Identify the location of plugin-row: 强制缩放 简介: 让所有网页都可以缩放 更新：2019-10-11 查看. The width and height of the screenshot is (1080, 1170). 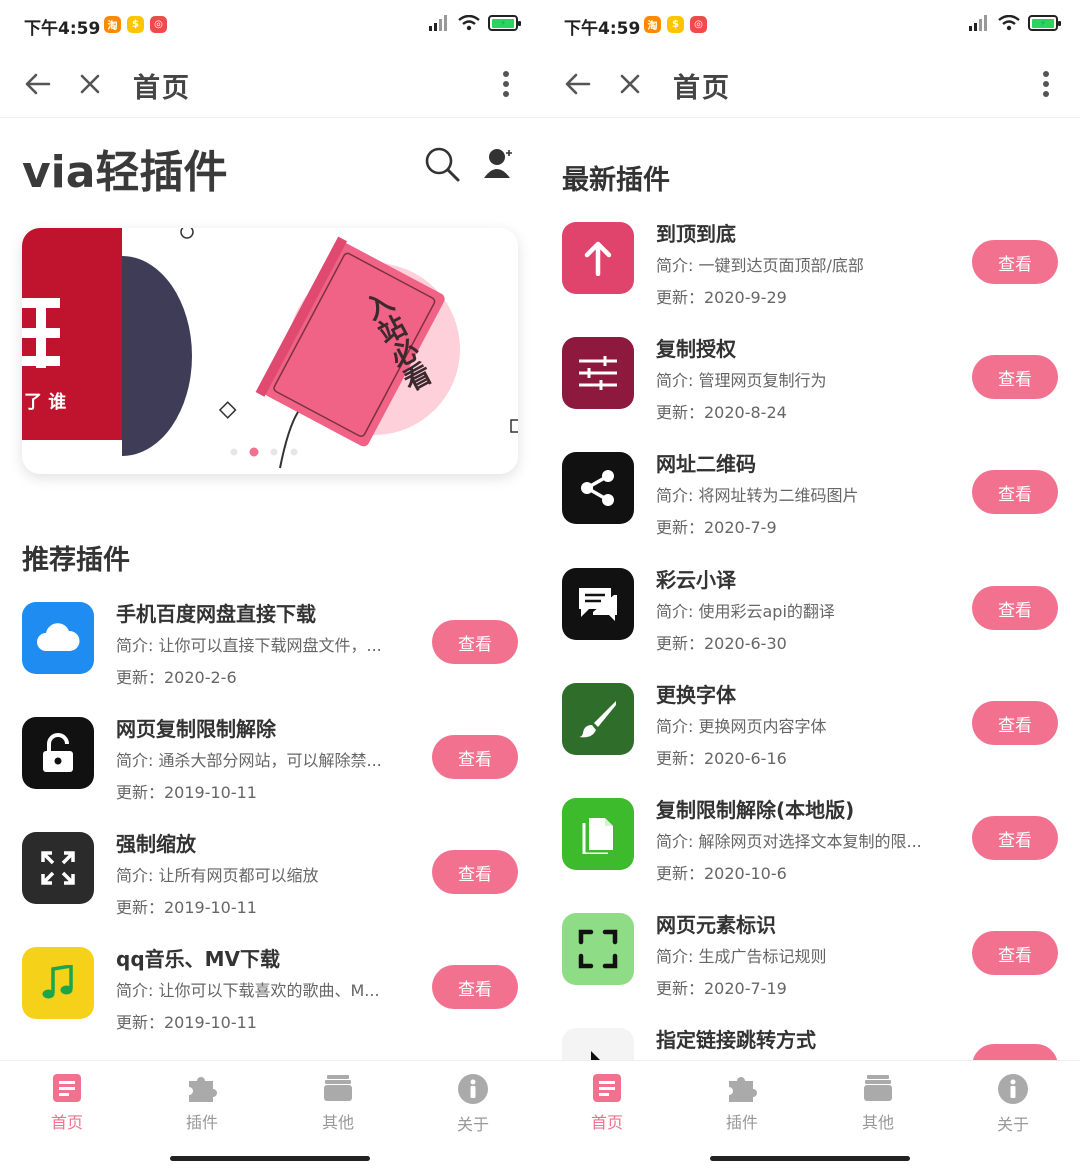
(270, 883).